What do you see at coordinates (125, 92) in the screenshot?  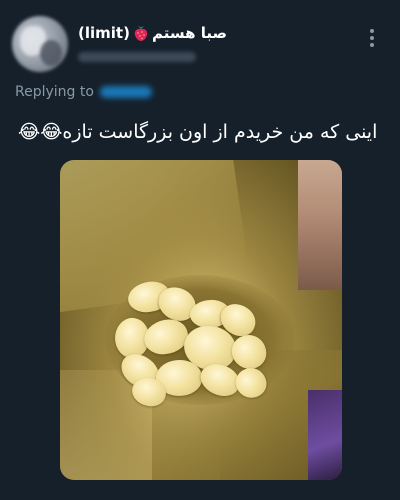 I see `reply-mention-link` at bounding box center [125, 92].